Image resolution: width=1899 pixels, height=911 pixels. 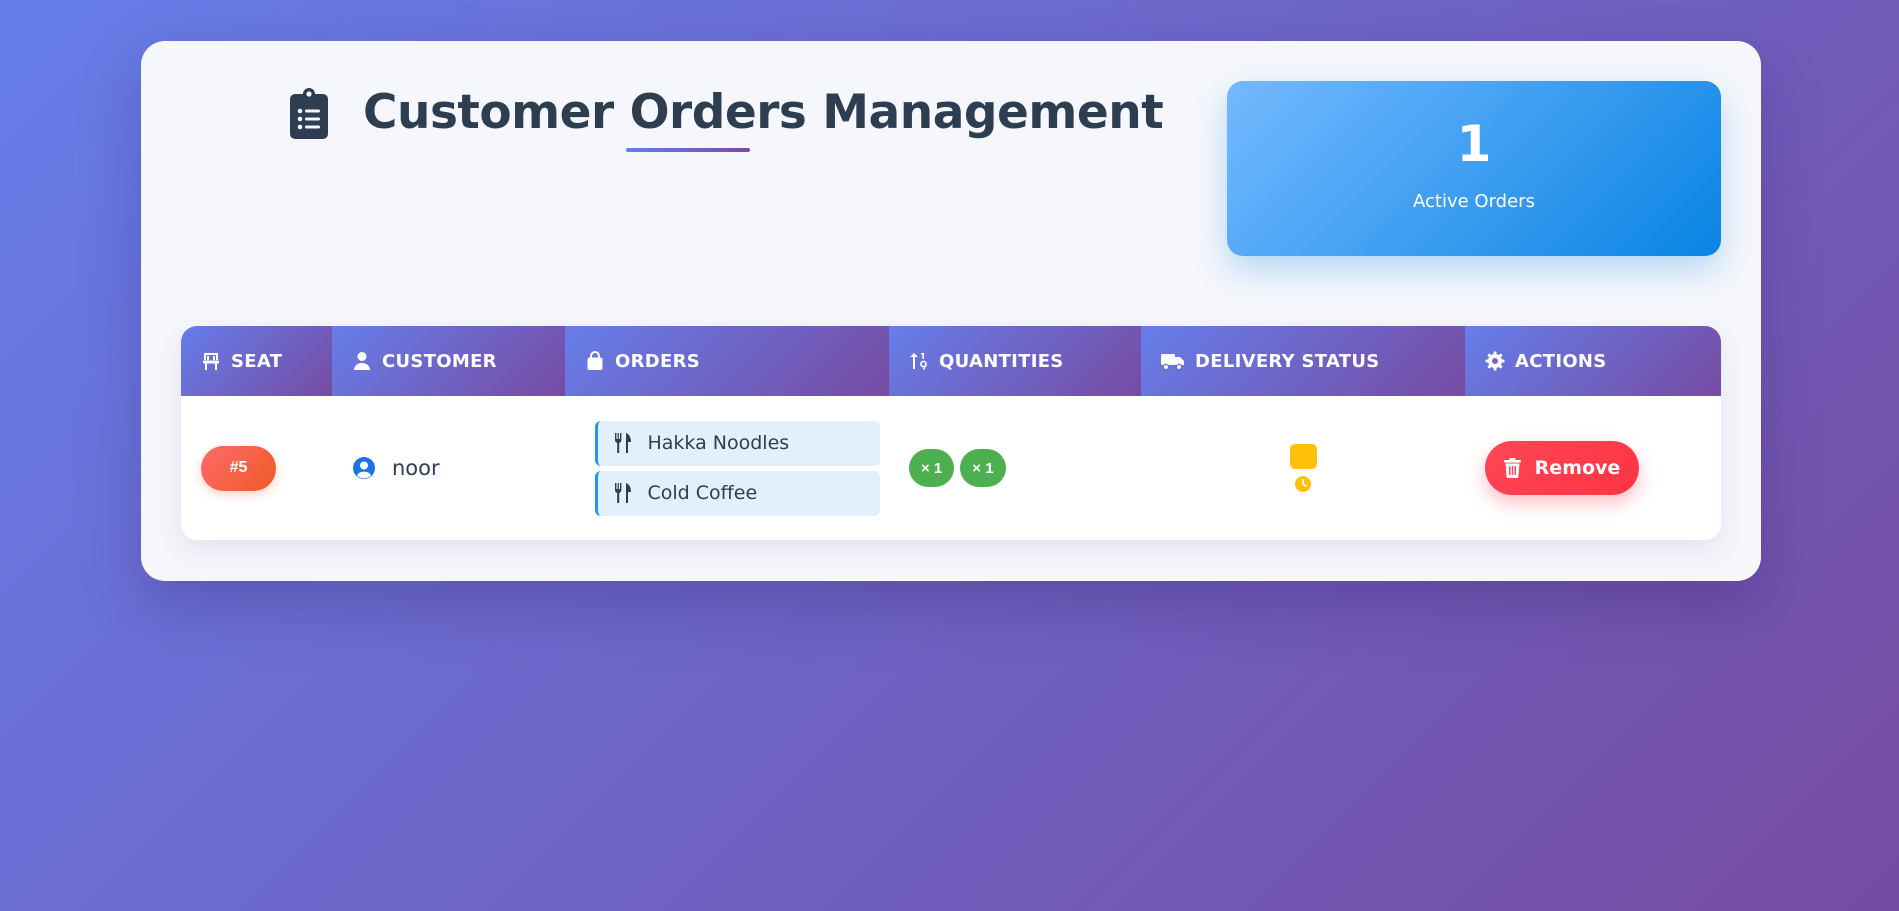 I want to click on seat-cell: #5, so click(x=256, y=468).